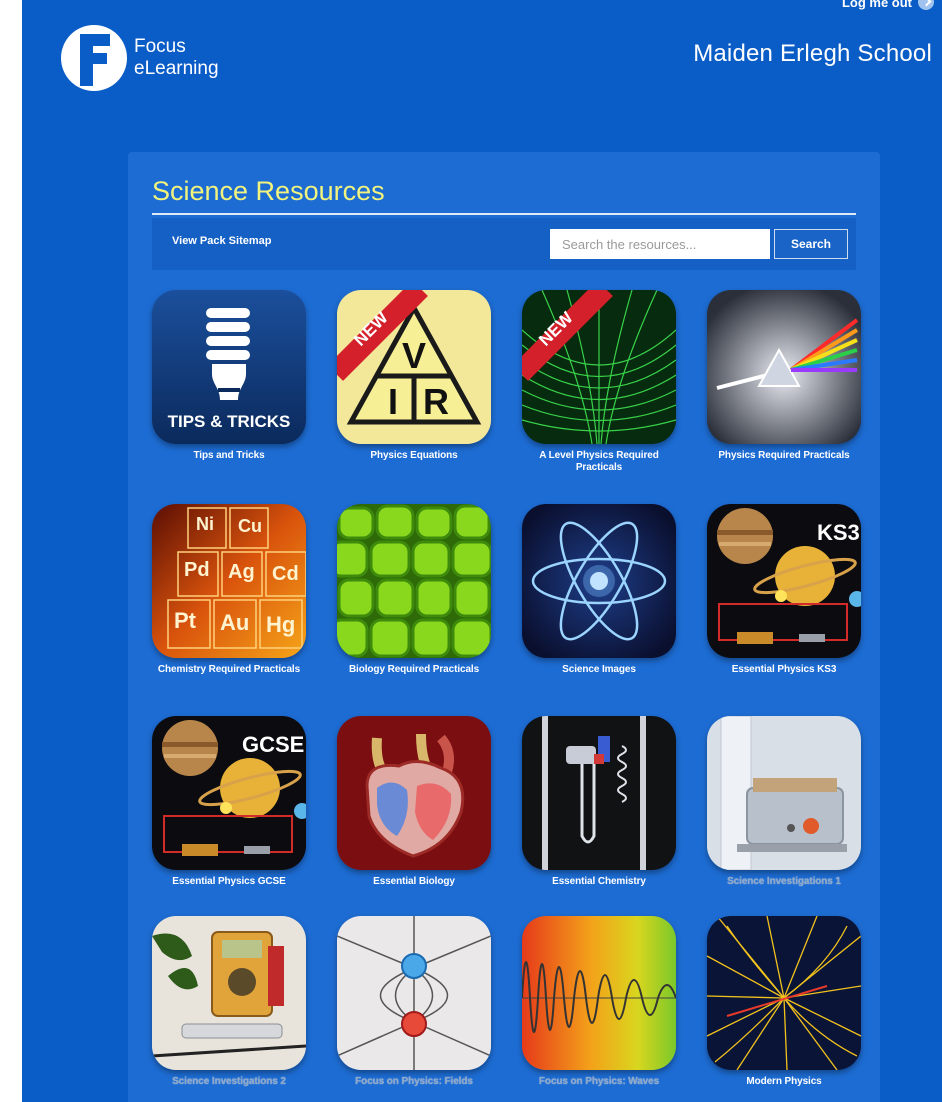 The image size is (942, 1102). What do you see at coordinates (414, 793) in the screenshot?
I see `heart-icon` at bounding box center [414, 793].